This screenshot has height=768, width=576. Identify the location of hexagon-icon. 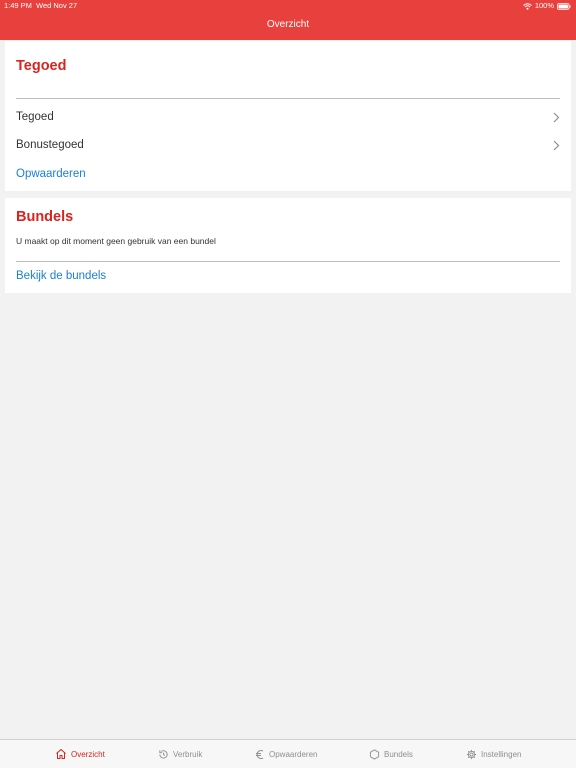
(374, 754).